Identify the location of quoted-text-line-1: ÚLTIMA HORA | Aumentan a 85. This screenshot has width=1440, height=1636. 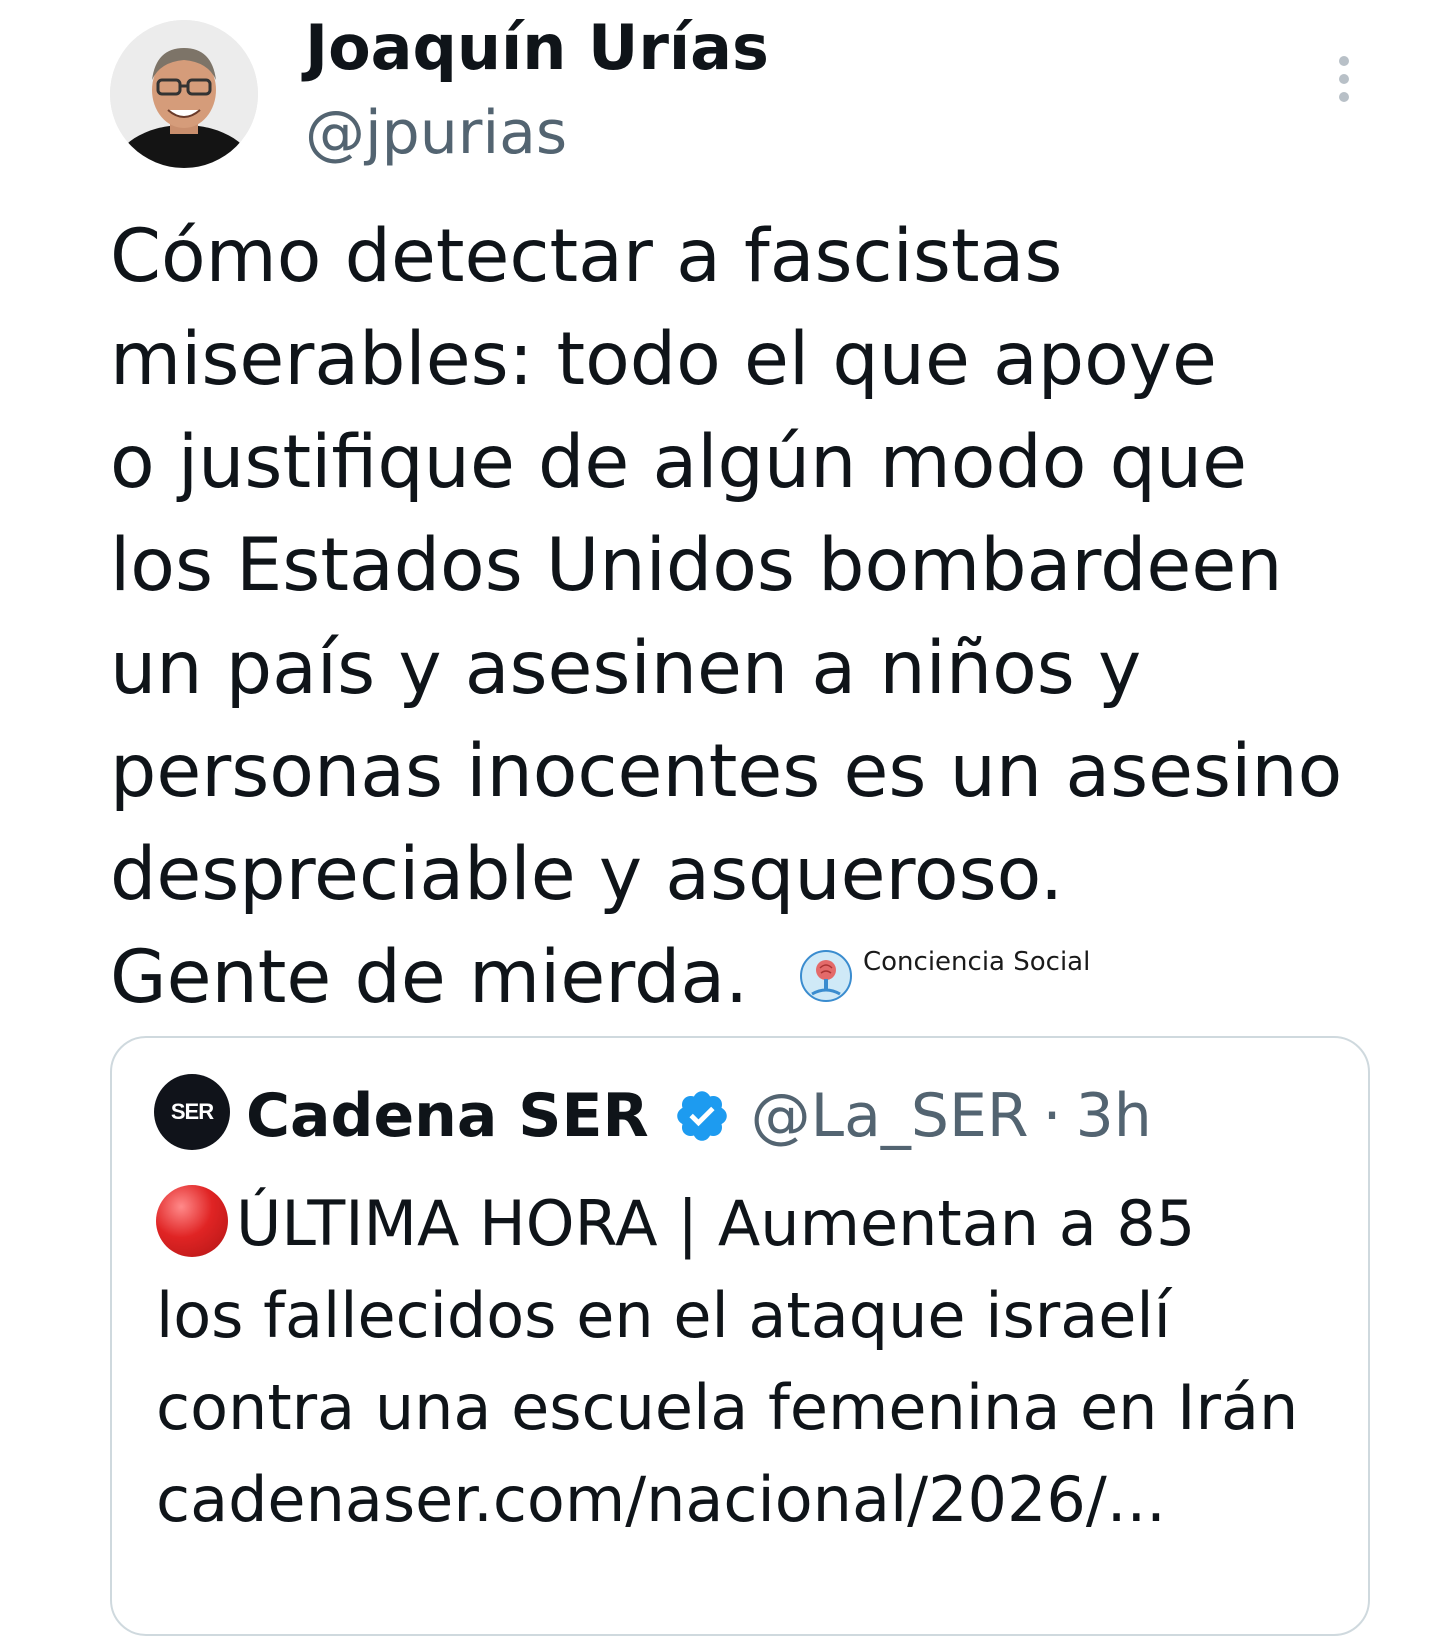
(716, 1223).